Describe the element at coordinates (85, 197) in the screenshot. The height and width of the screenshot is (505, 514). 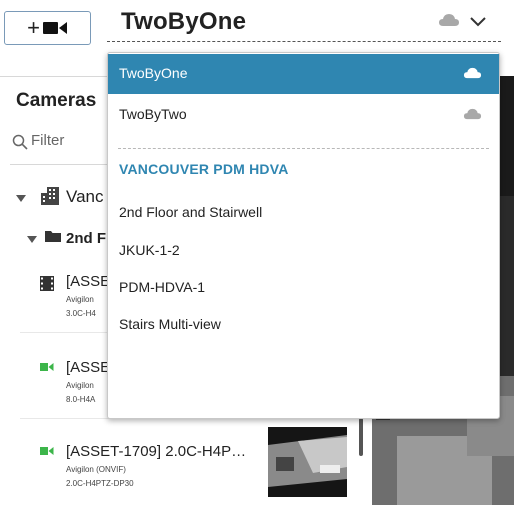
I see `site-label: Vanc` at that location.